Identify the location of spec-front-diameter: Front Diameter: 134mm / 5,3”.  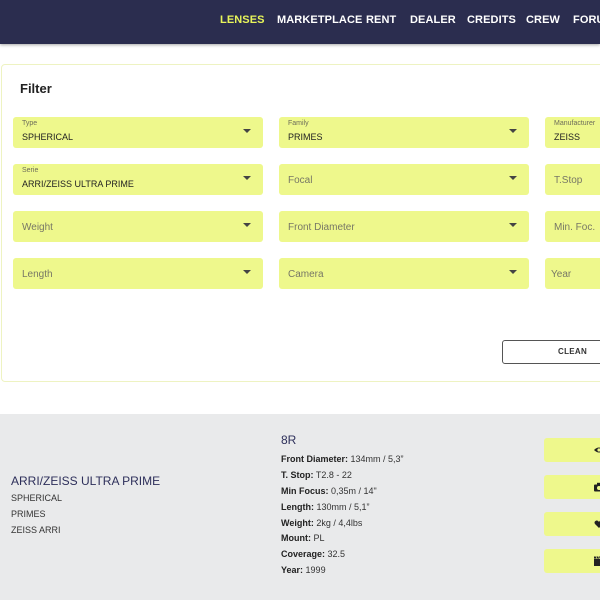
(342, 459).